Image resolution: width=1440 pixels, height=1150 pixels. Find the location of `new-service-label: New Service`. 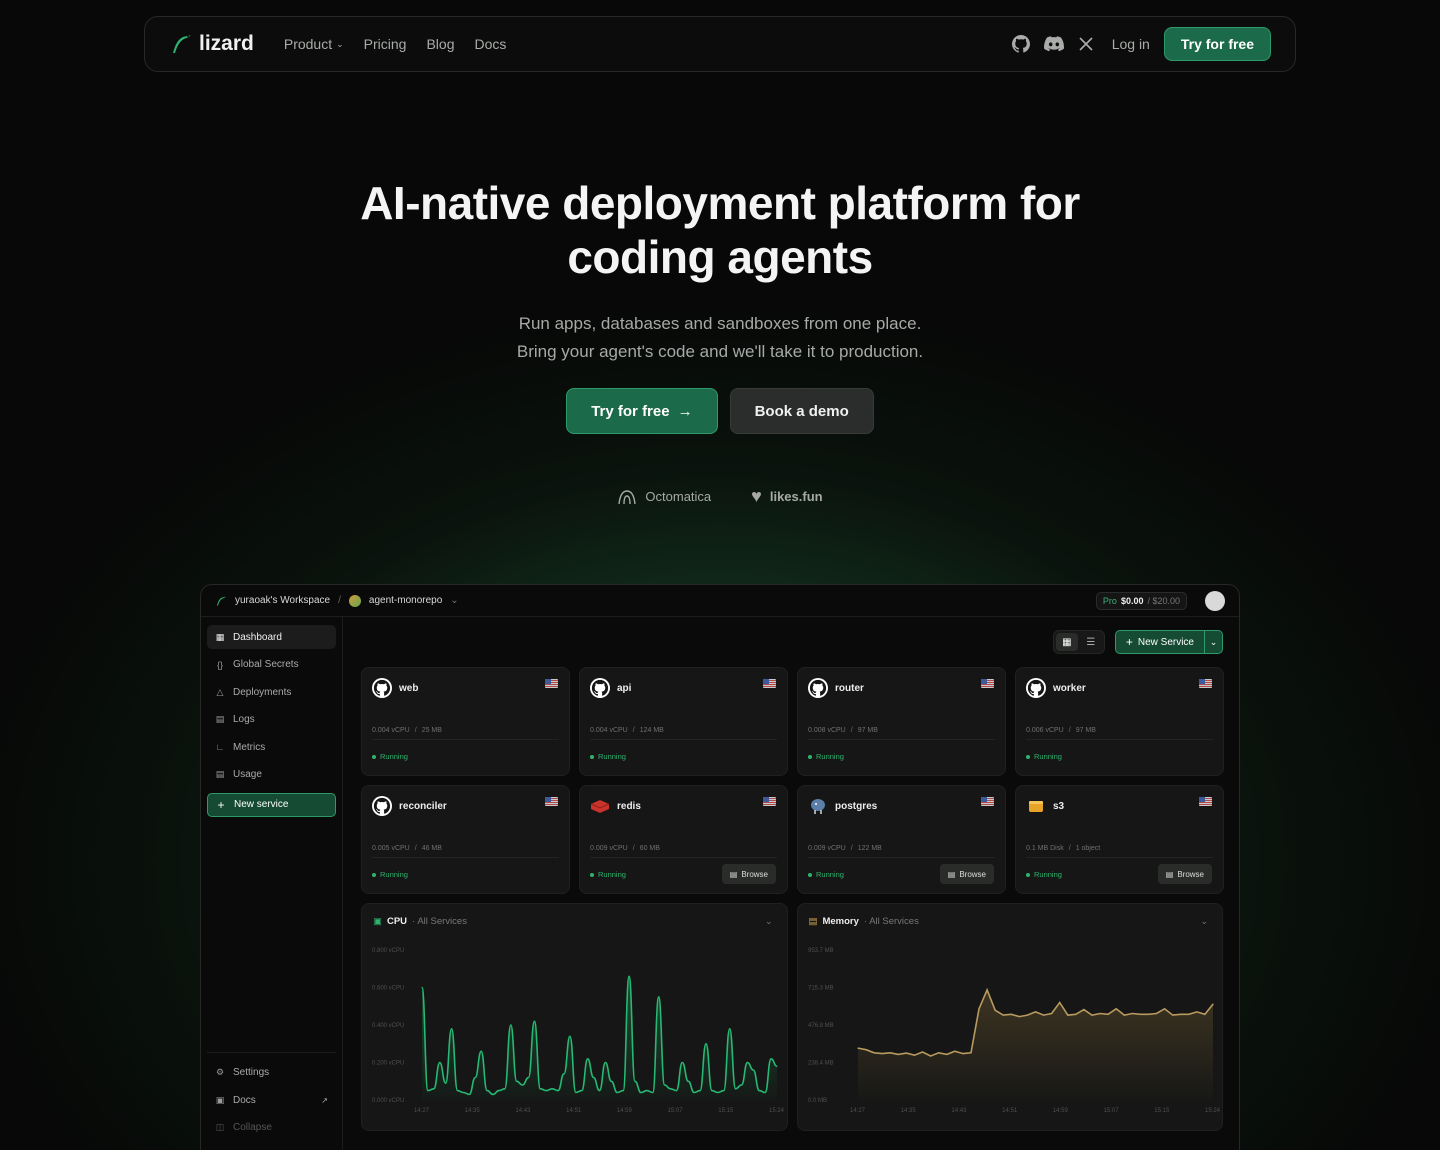

new-service-label: New Service is located at coordinates (1165, 642).